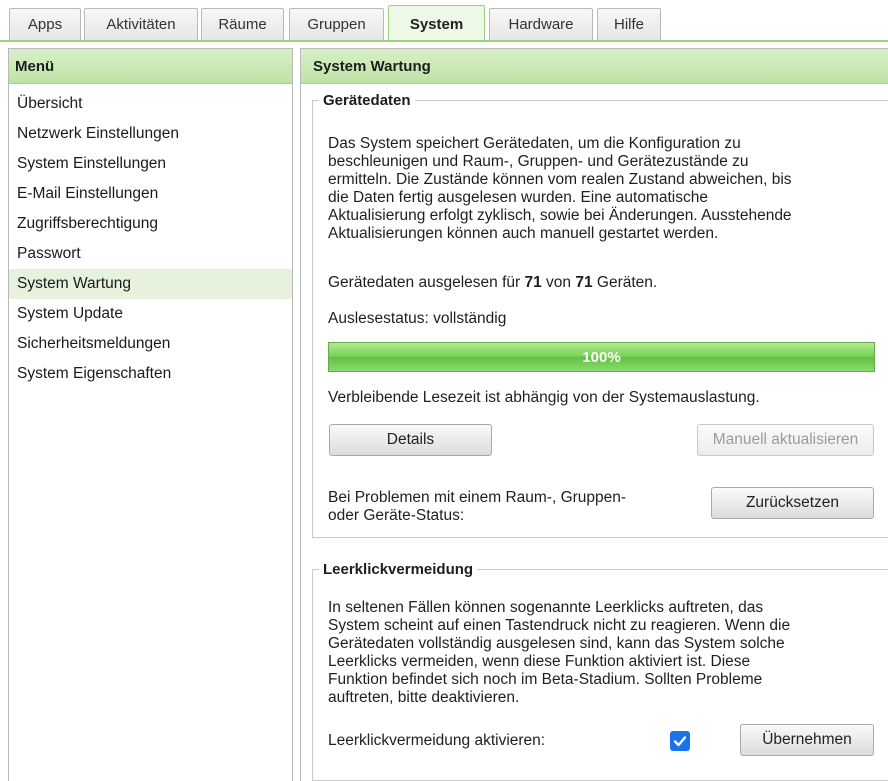 The height and width of the screenshot is (781, 888). Describe the element at coordinates (150, 194) in the screenshot. I see `sidebar-item-email-einstellungen: E-Mail Einstellungen` at that location.